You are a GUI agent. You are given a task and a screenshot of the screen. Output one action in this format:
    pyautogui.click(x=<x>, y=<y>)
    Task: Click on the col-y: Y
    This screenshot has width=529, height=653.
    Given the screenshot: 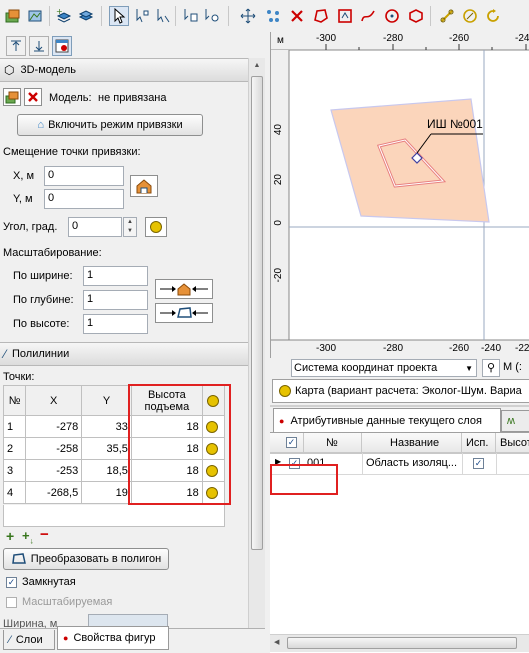 What is the action you would take?
    pyautogui.click(x=106, y=400)
    